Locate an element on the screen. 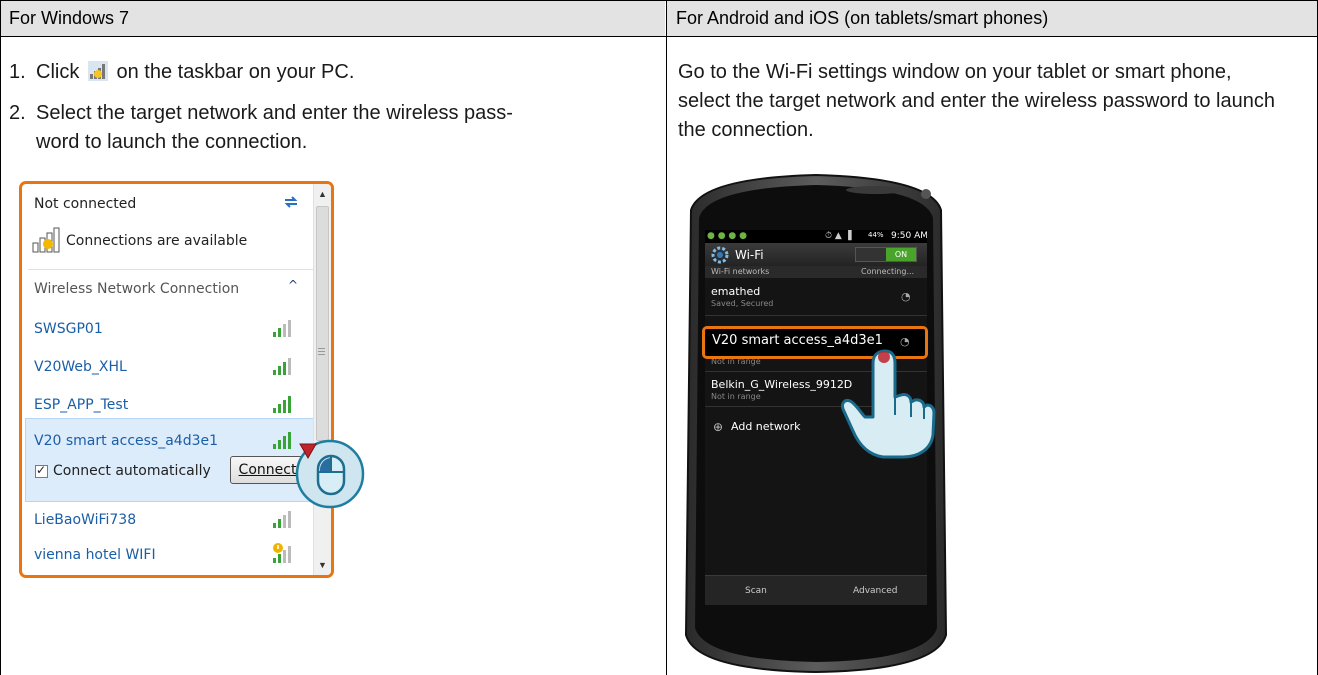 The image size is (1318, 675). network-emathed: emathed is located at coordinates (735, 291).